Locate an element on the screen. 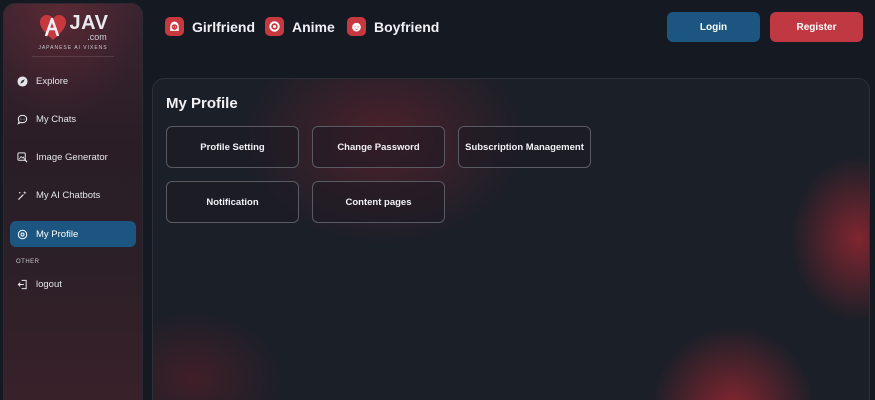  category-label: Boyfriend is located at coordinates (407, 26).